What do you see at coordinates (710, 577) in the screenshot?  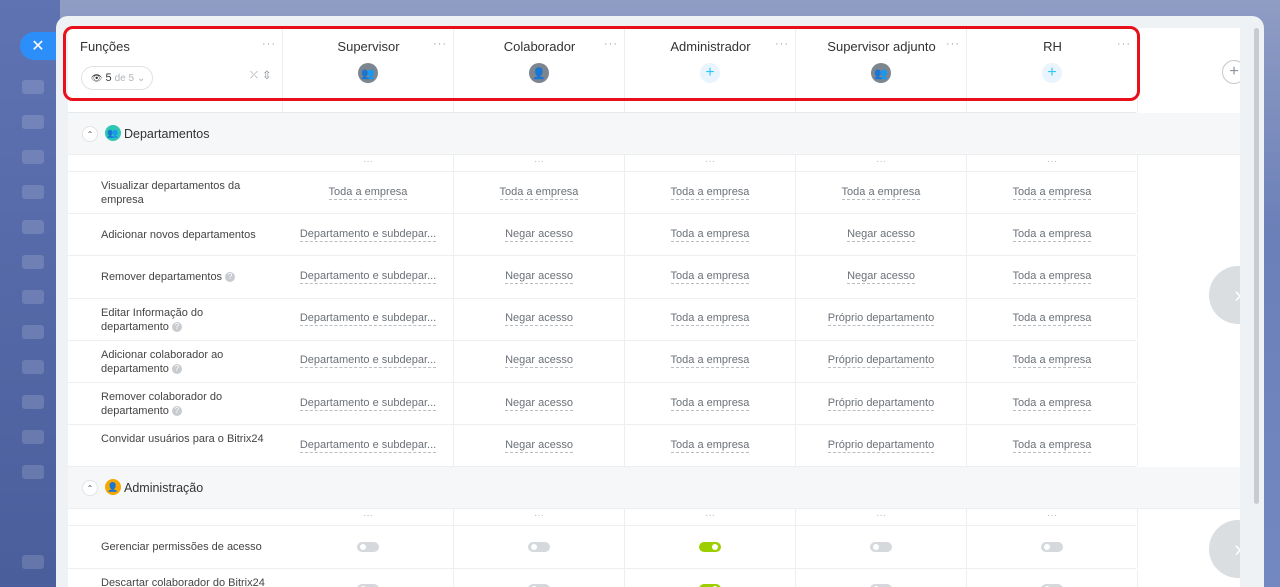 I see `permission-cell` at bounding box center [710, 577].